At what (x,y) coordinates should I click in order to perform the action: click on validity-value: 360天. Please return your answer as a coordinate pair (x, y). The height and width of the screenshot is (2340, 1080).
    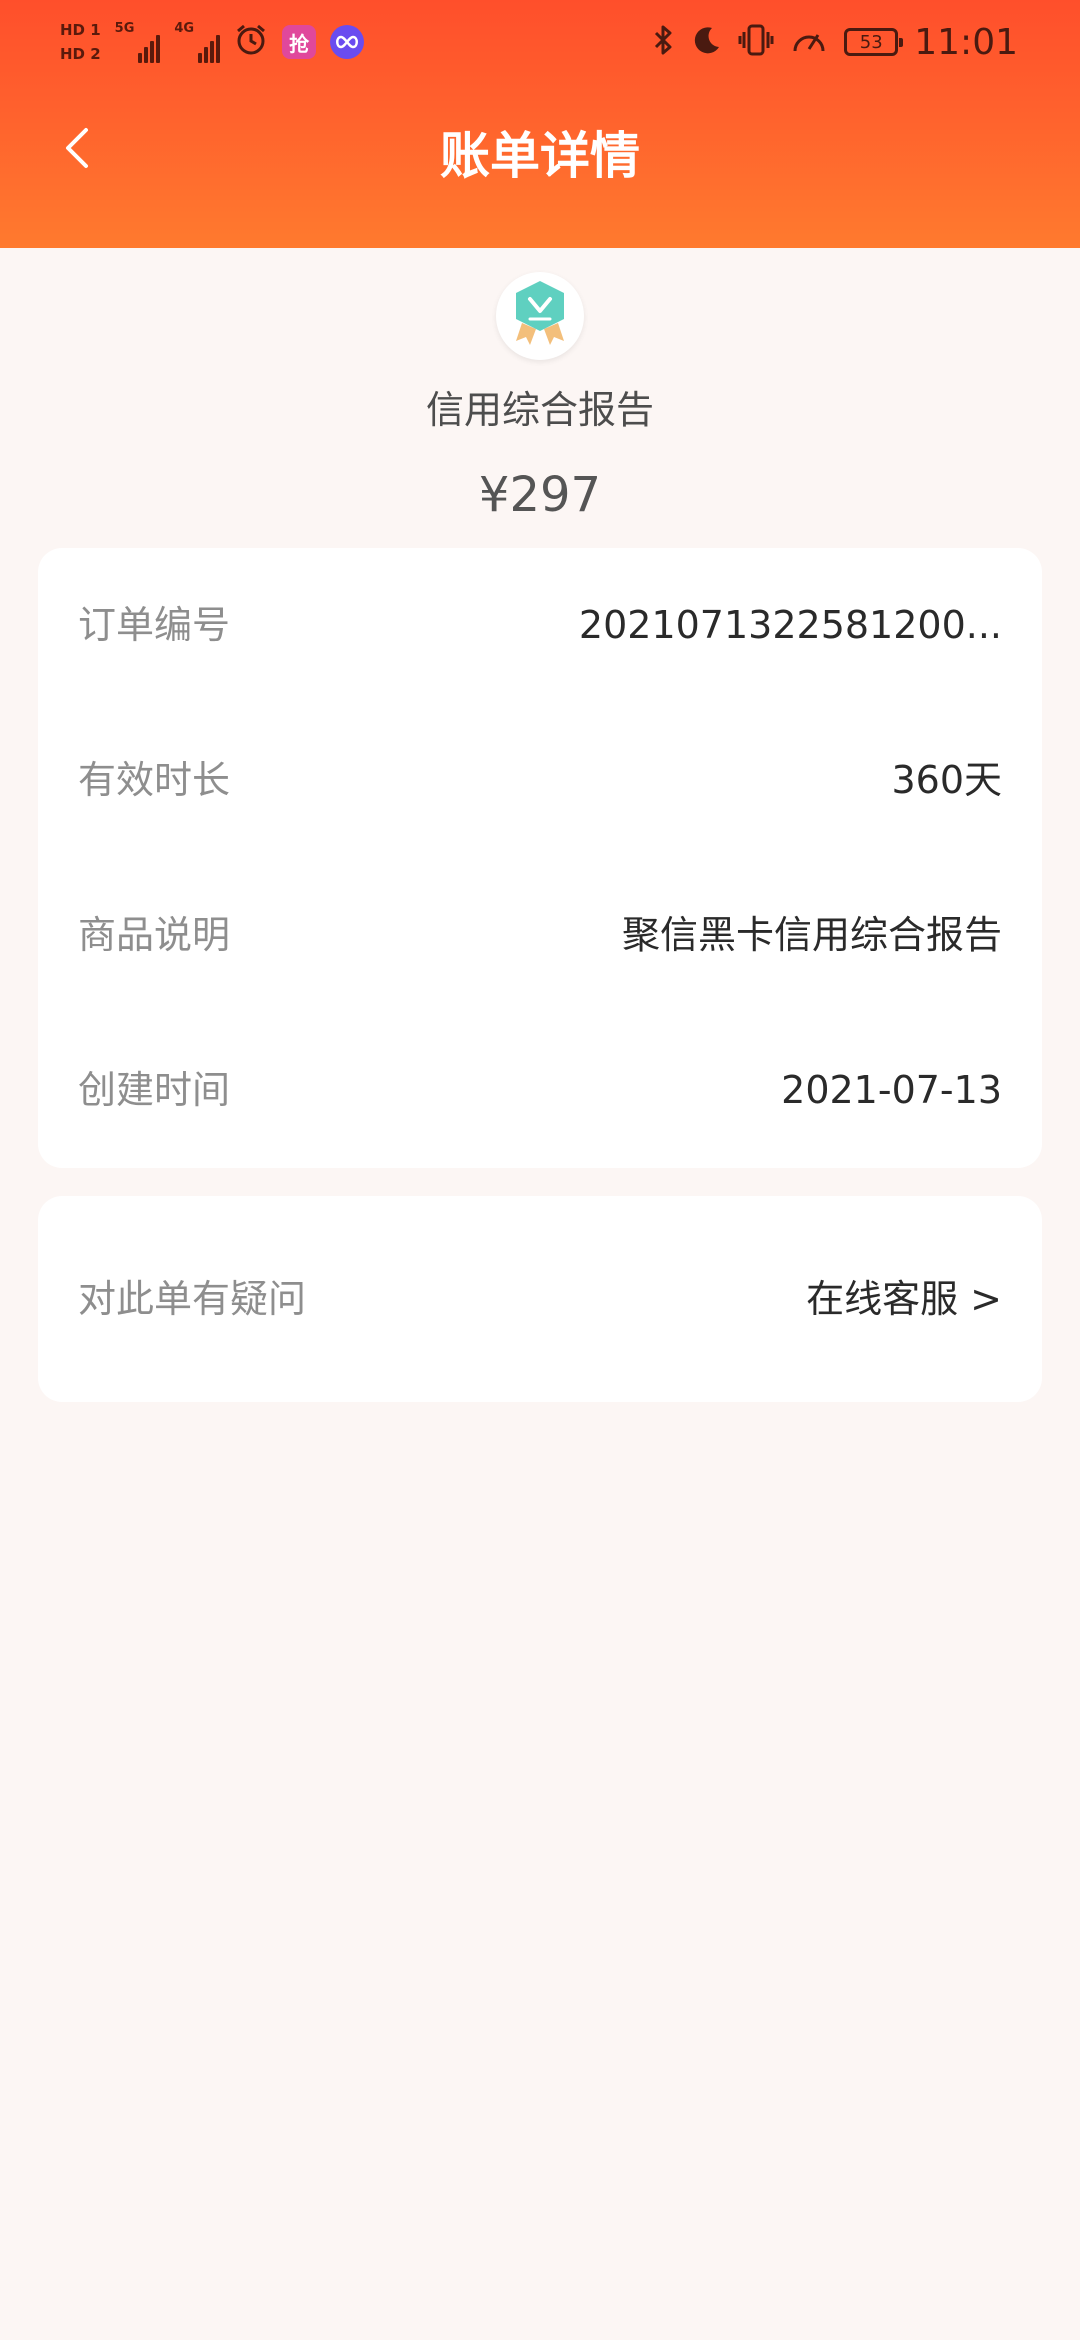
    Looking at the image, I should click on (946, 780).